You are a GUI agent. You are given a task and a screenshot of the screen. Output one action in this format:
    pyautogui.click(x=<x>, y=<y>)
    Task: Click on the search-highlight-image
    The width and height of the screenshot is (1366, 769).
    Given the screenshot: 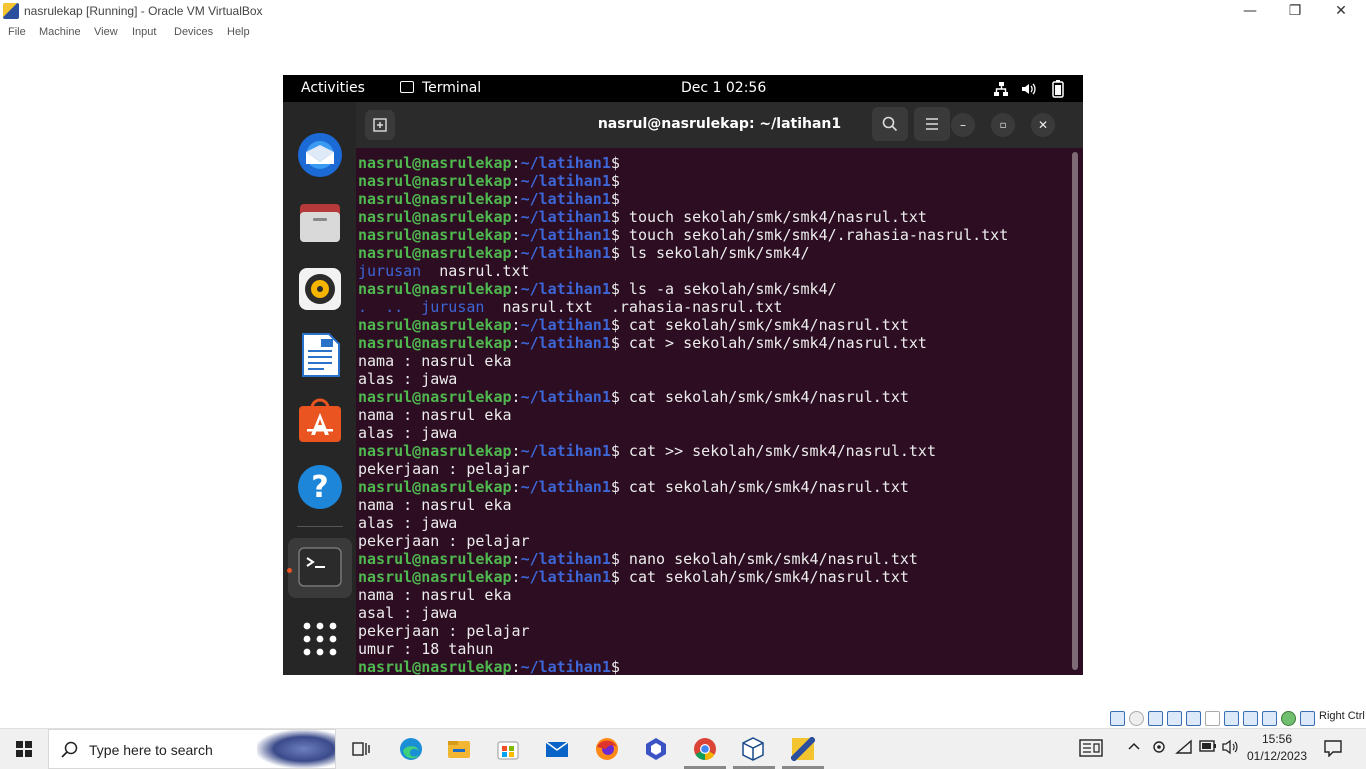 What is the action you would take?
    pyautogui.click(x=296, y=749)
    